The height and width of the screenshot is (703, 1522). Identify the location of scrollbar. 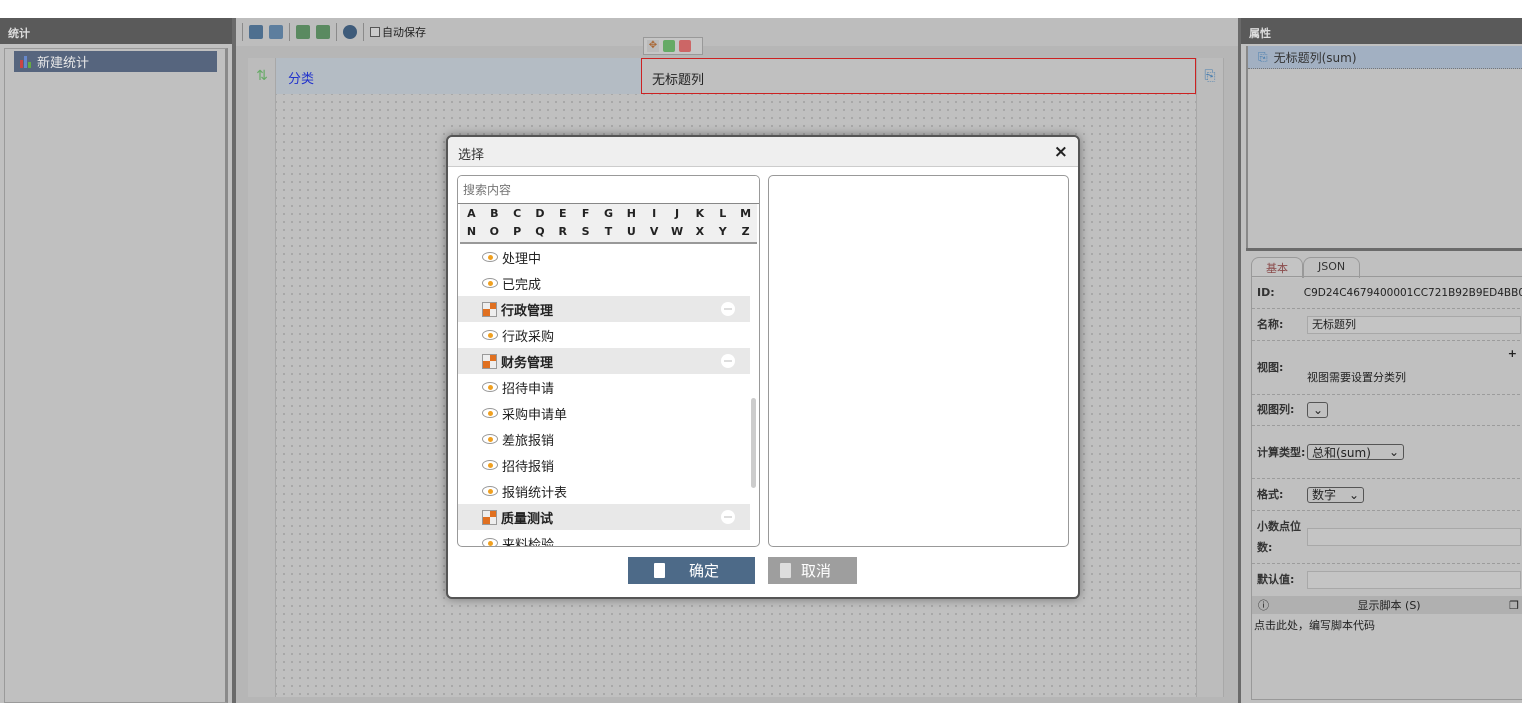
(753, 443).